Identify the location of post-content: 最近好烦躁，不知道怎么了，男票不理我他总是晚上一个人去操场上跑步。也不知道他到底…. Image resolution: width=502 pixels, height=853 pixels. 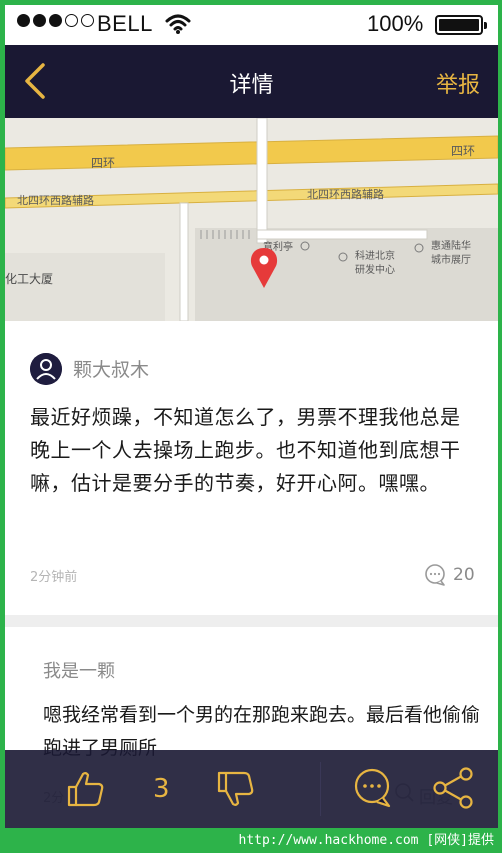
(245, 450).